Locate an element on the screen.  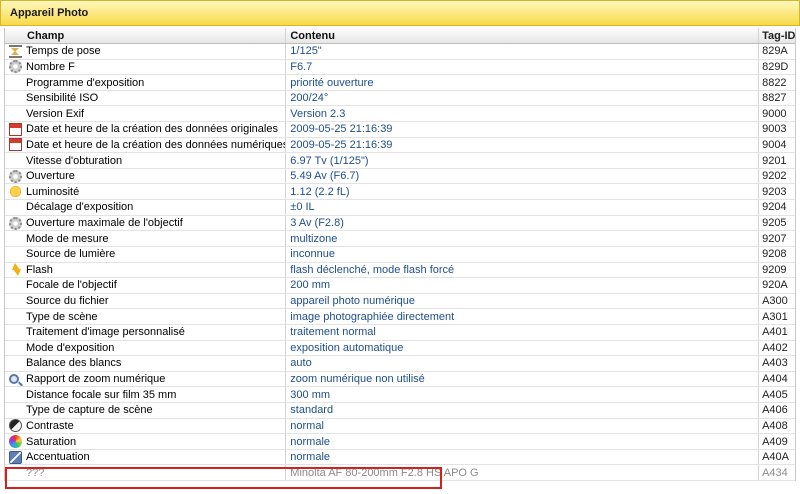
tag-cell: A300 is located at coordinates (775, 301).